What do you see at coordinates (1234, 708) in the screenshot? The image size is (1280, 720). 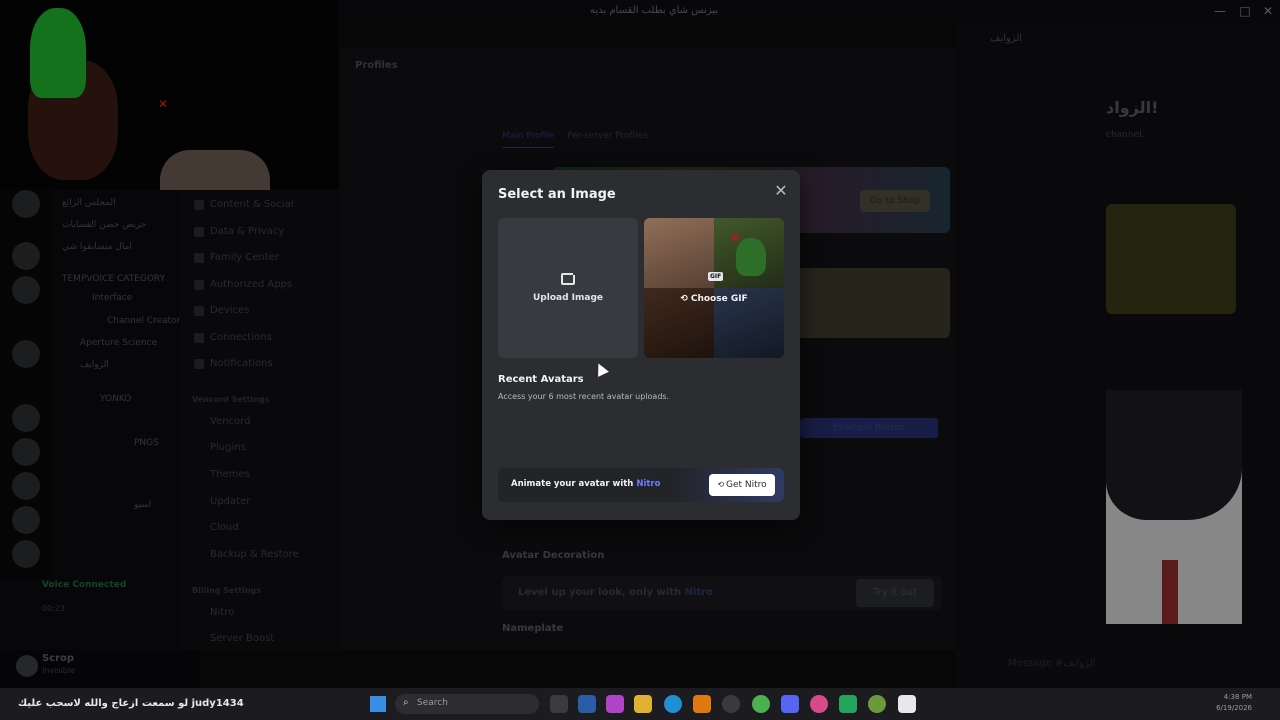 I see `clock-date: 6/19/2026` at bounding box center [1234, 708].